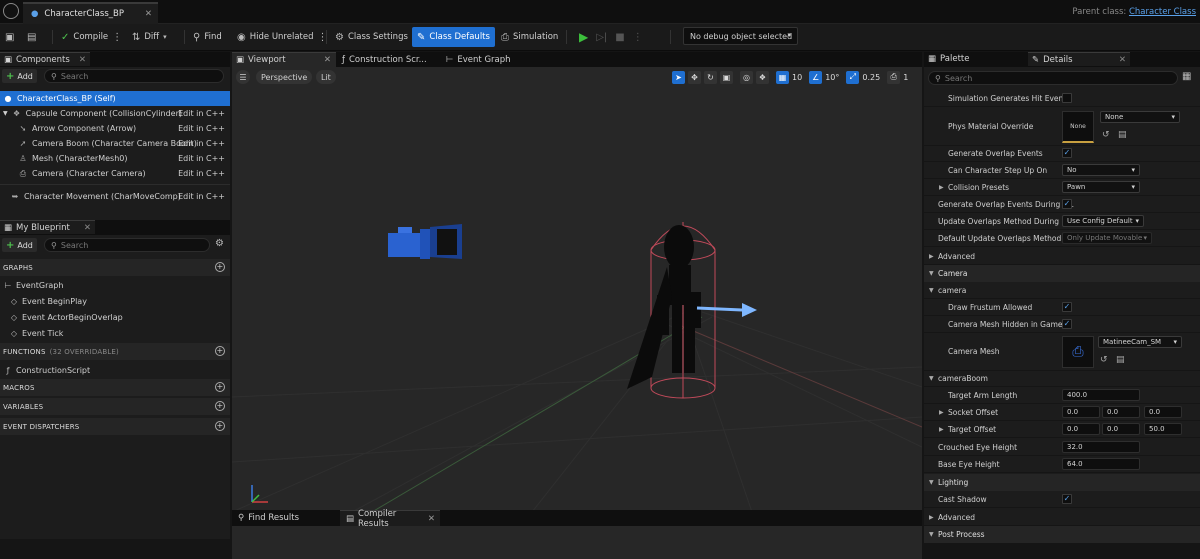 The height and width of the screenshot is (559, 1200). Describe the element at coordinates (115, 285) in the screenshot. I see `graph-item-eventgraph: ⊢ EventGraph` at that location.